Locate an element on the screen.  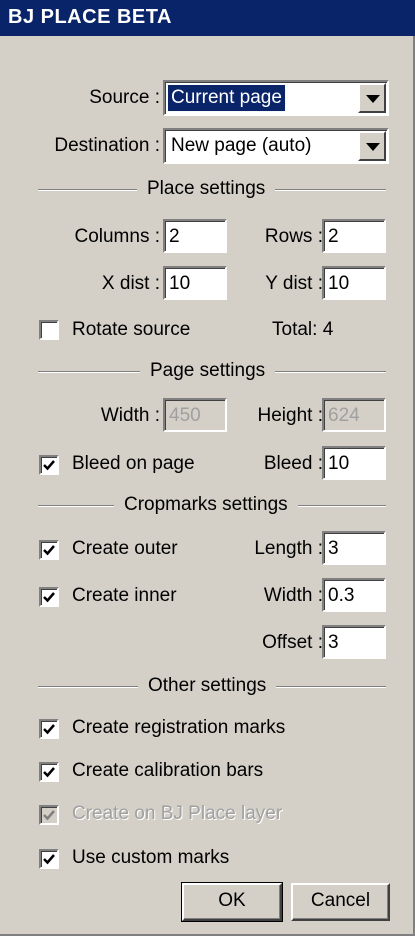
page-width-input: 450 is located at coordinates (195, 415).